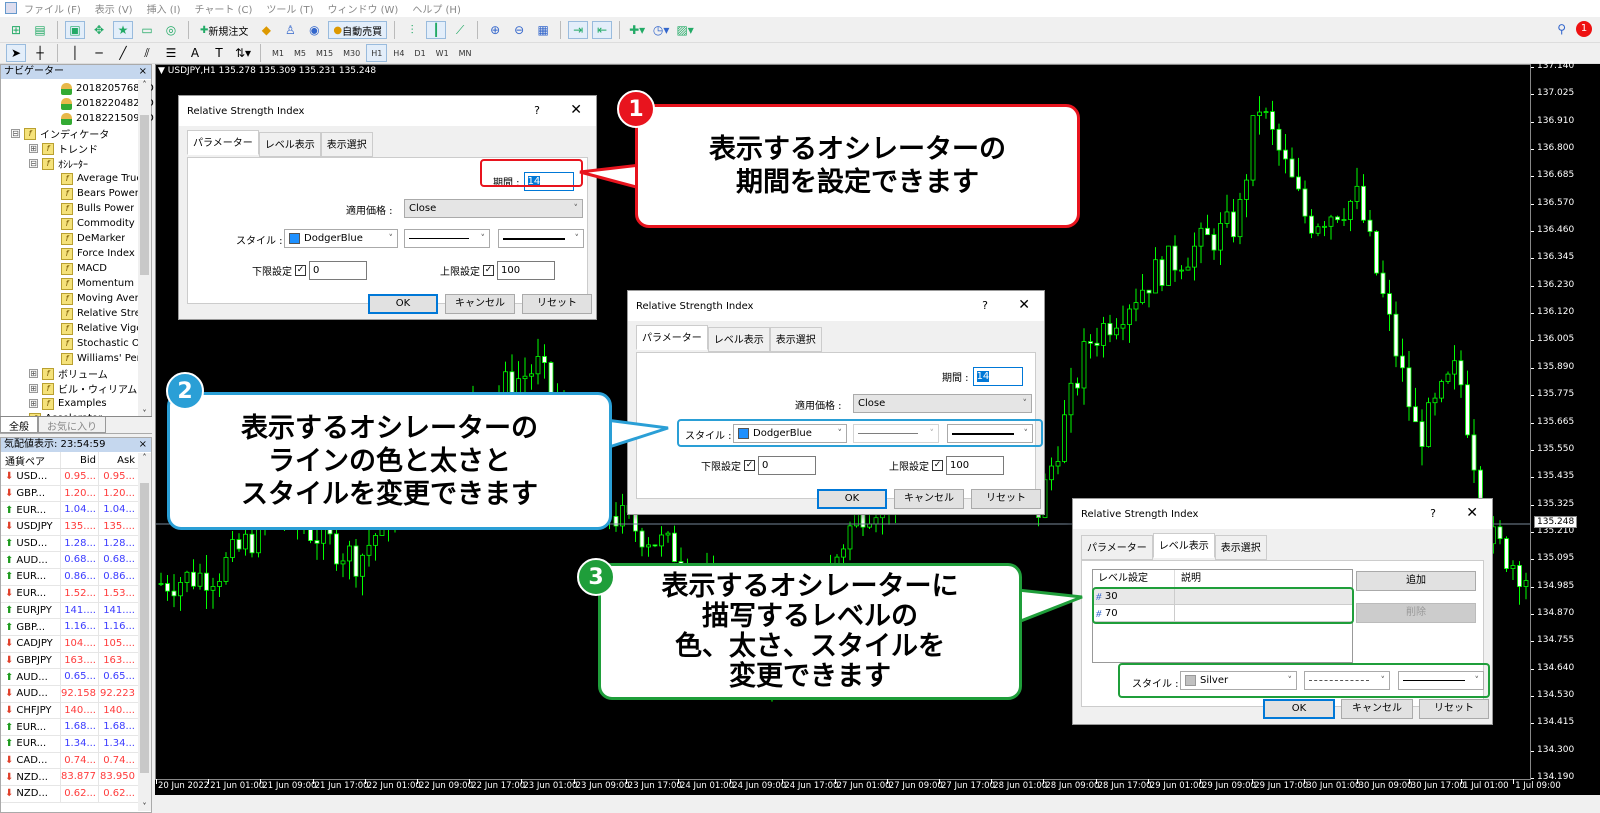 This screenshot has height=813, width=1600. What do you see at coordinates (636, 434) in the screenshot?
I see `callout-2-pointer` at bounding box center [636, 434].